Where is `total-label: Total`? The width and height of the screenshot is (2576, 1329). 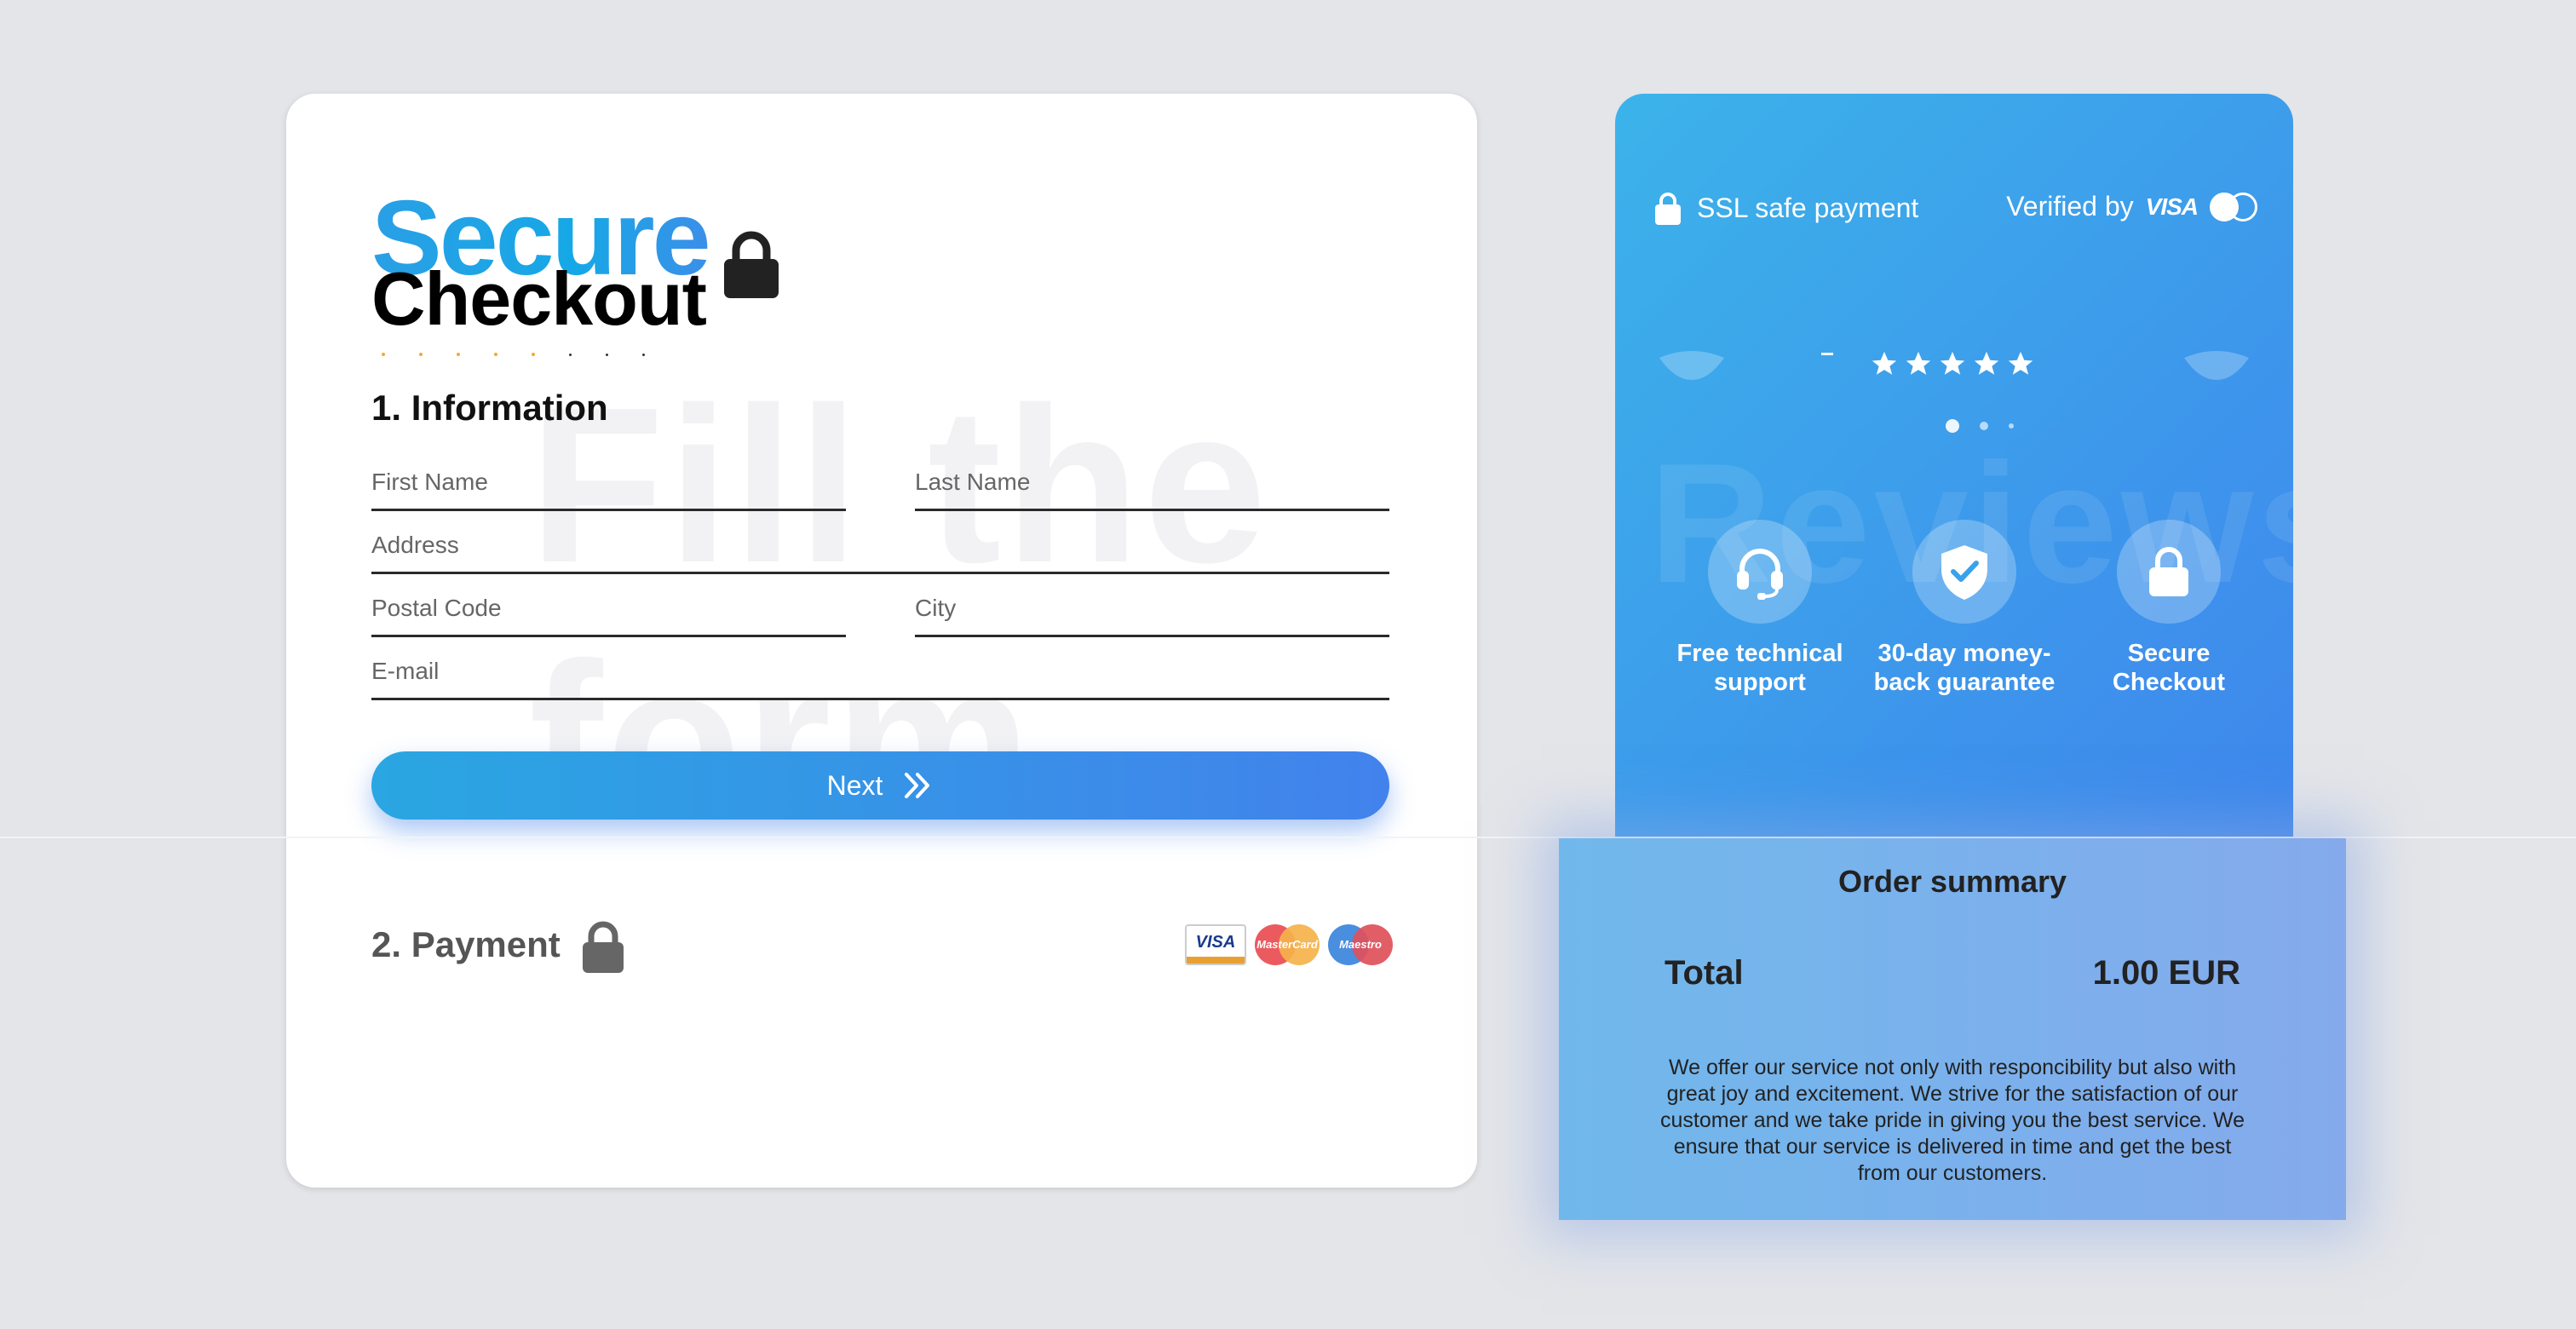 total-label: Total is located at coordinates (1704, 973).